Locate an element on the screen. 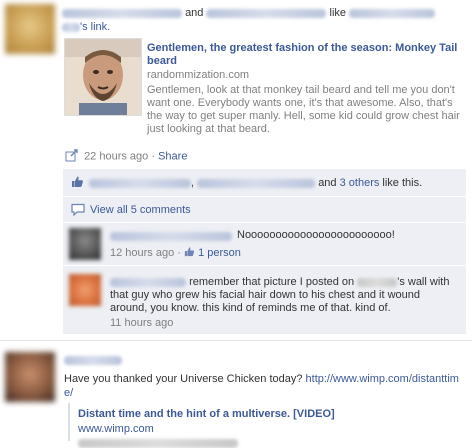  like-small-icon is located at coordinates (189, 253).